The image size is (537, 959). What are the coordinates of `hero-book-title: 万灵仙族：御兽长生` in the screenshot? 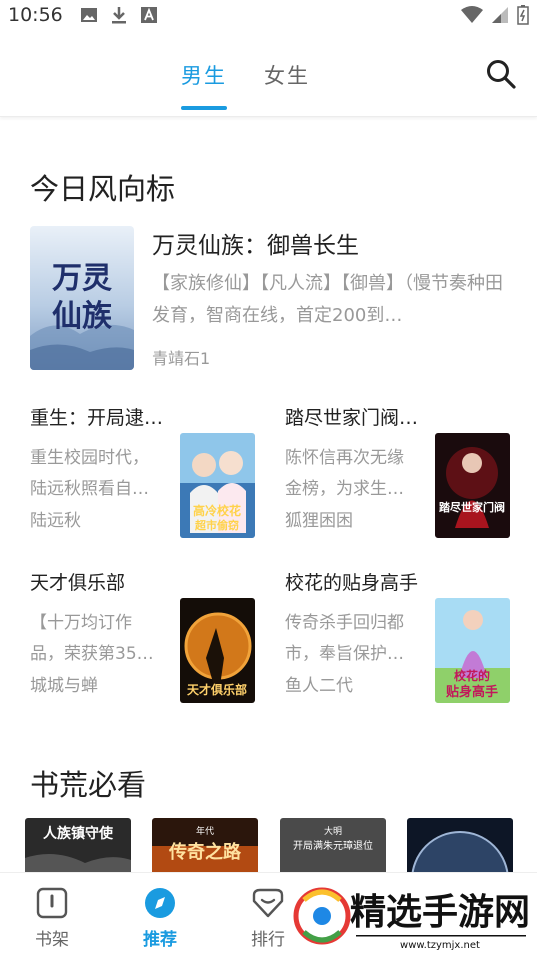 It's located at (255, 243).